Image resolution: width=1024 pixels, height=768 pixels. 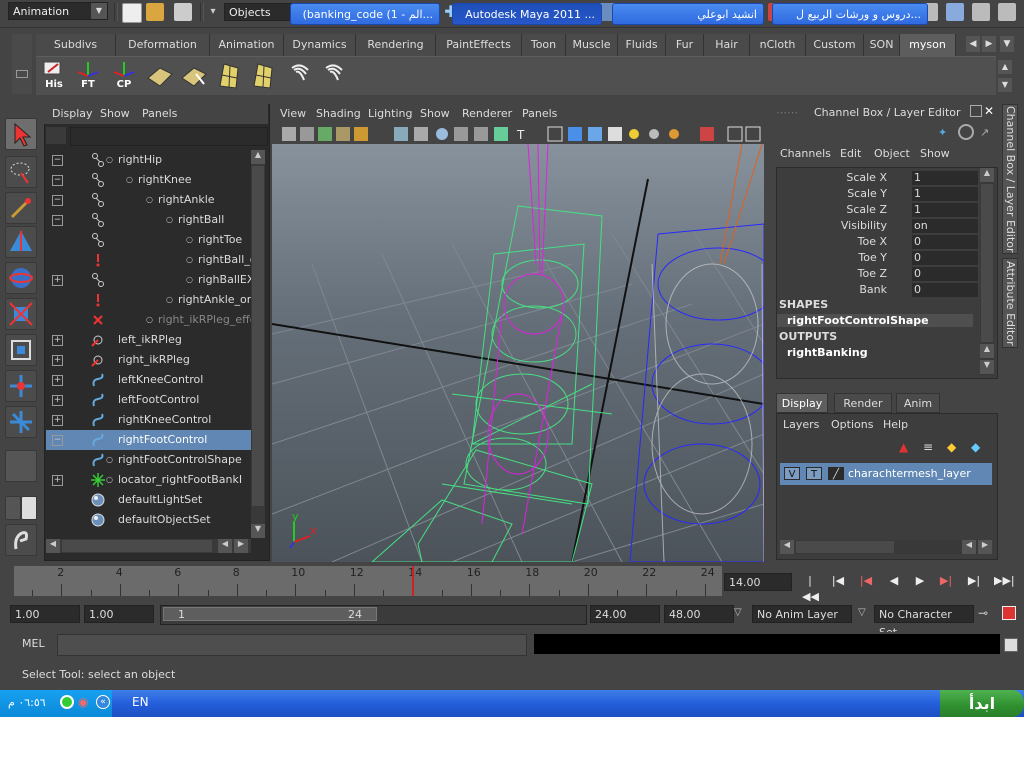 What do you see at coordinates (149, 220) in the screenshot?
I see `list-item: − ○ rightBall` at bounding box center [149, 220].